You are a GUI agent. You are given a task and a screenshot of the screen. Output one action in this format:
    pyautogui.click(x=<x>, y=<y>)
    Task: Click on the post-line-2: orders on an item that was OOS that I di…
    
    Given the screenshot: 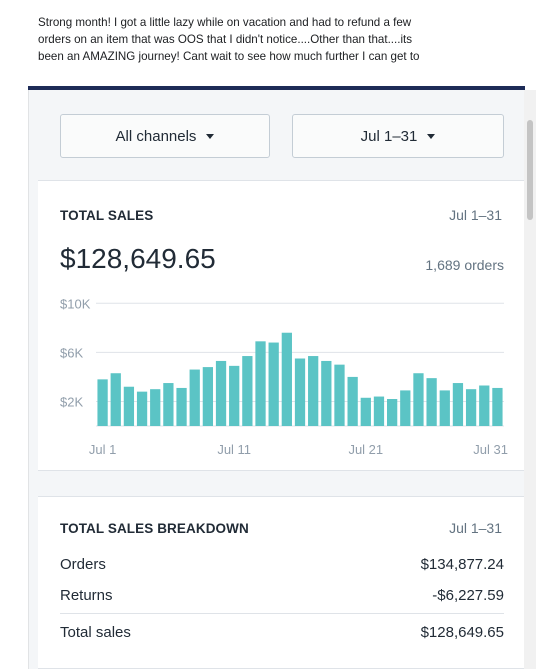 What is the action you would take?
    pyautogui.click(x=225, y=39)
    